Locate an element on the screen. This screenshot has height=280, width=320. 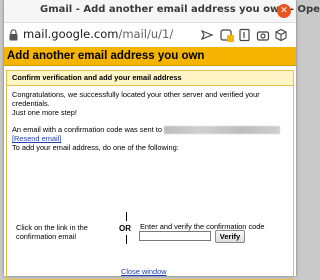
send-icon is located at coordinates (207, 35).